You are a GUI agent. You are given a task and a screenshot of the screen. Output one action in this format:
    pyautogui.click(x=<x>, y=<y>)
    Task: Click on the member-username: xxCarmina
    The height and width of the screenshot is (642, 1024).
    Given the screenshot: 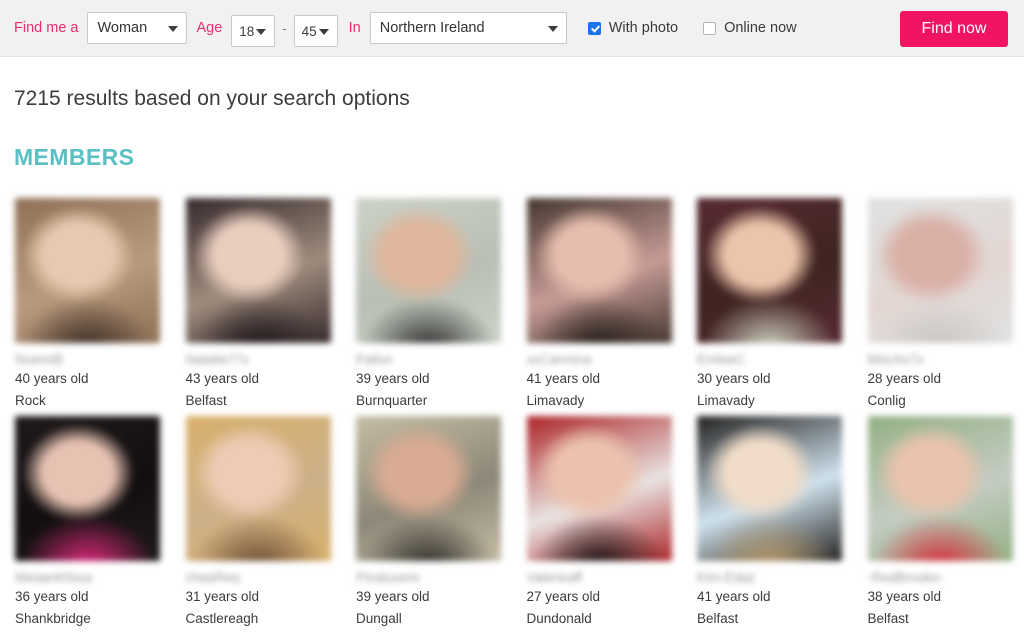 What is the action you would take?
    pyautogui.click(x=599, y=358)
    